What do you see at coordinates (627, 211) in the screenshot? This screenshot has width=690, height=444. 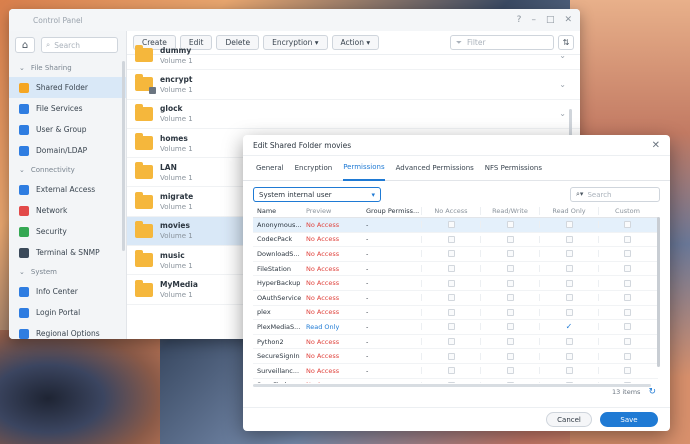 I see `column-header: Custom` at bounding box center [627, 211].